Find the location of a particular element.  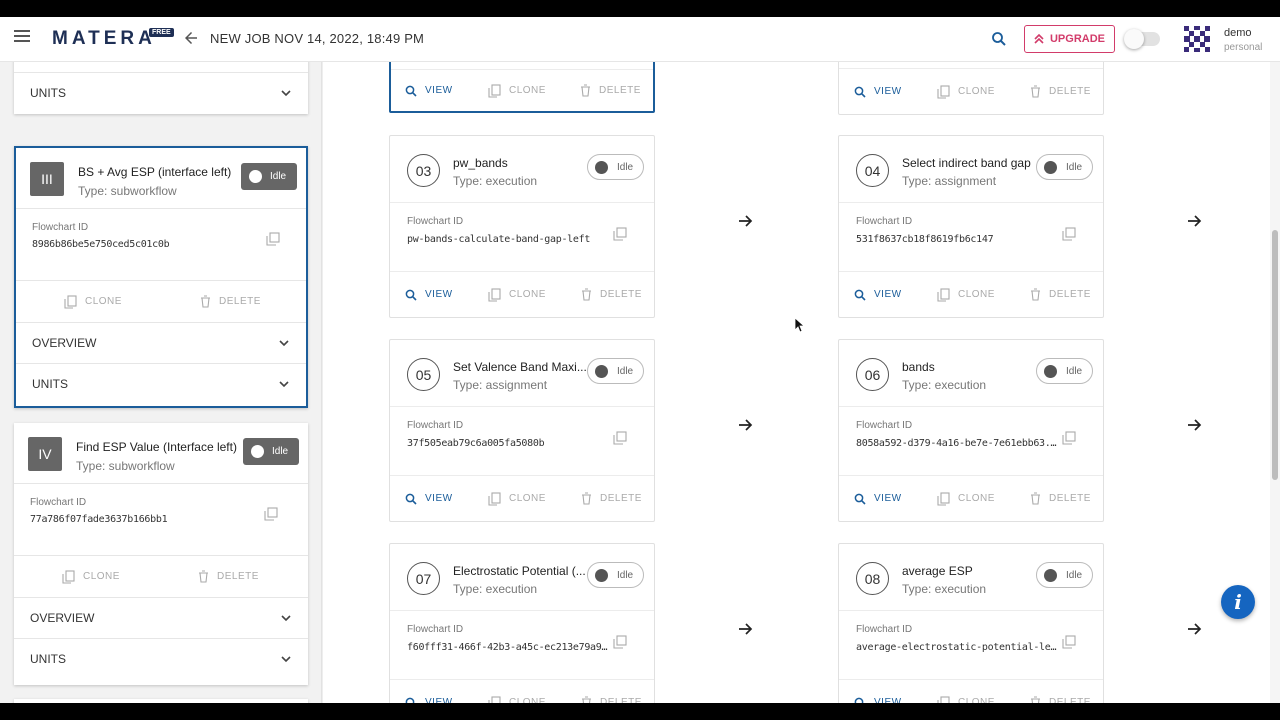

user-organization: personal is located at coordinates (1243, 47).